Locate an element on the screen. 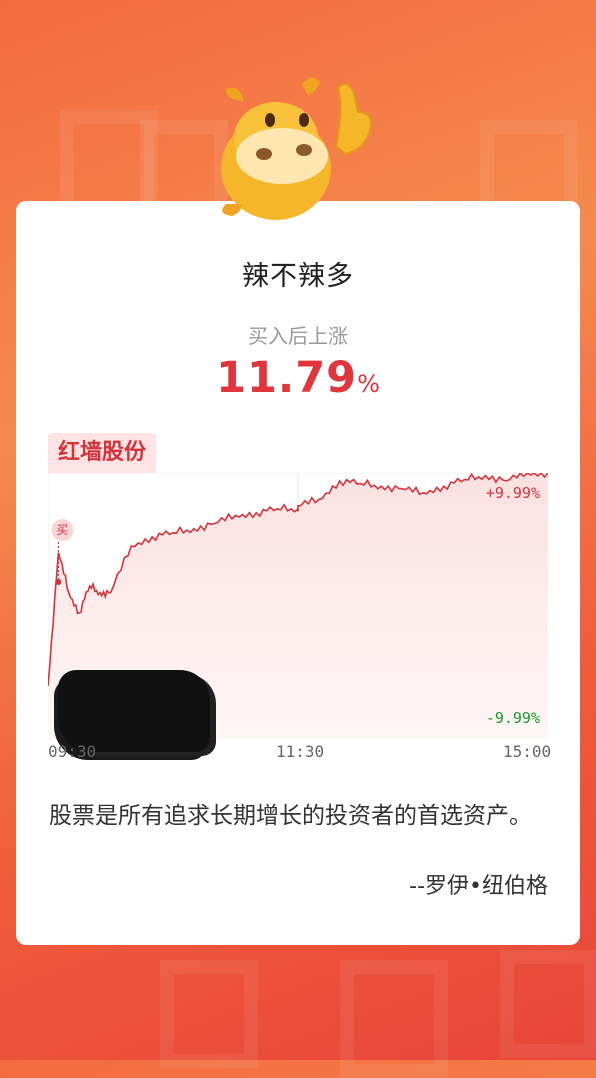 Image resolution: width=596 pixels, height=1078 pixels. quote-author: --罗伊•纽伯格 is located at coordinates (478, 886).